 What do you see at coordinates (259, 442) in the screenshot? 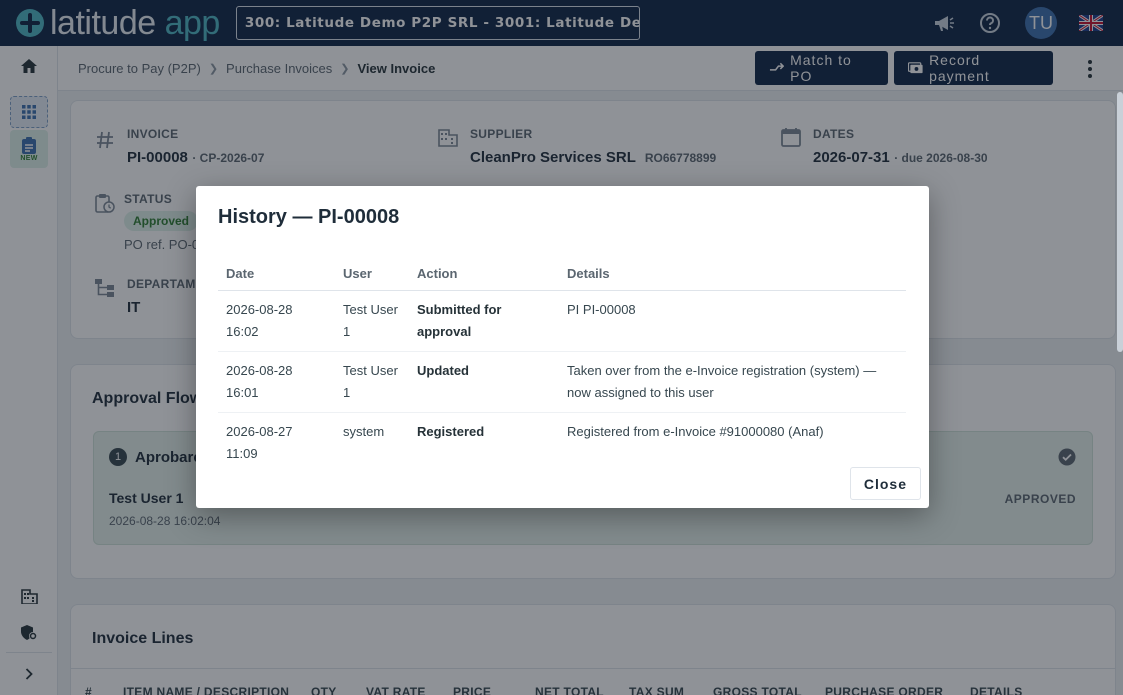
I see `history-date: 2026-08-27 11:09` at bounding box center [259, 442].